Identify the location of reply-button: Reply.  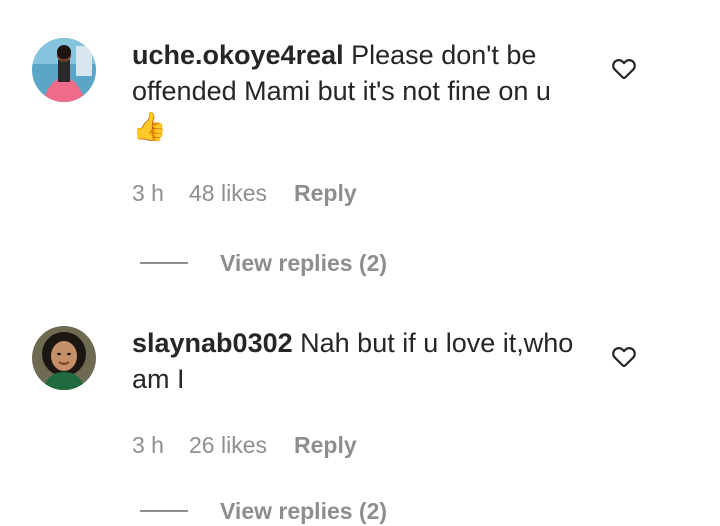
(325, 445).